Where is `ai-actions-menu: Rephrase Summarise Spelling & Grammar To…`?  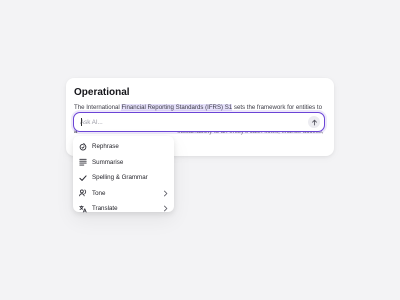
ai-actions-menu: Rephrase Summarise Spelling & Grammar To… is located at coordinates (123, 174).